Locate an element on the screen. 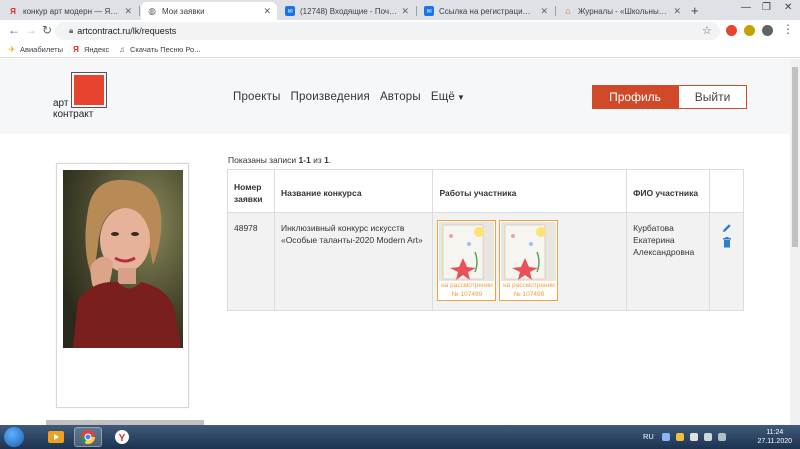  logout-button: Выйти is located at coordinates (712, 97).